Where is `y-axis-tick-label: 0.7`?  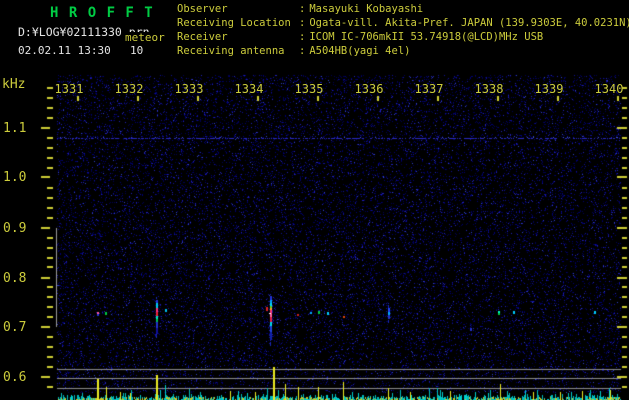 y-axis-tick-label: 0.7 is located at coordinates (15, 327).